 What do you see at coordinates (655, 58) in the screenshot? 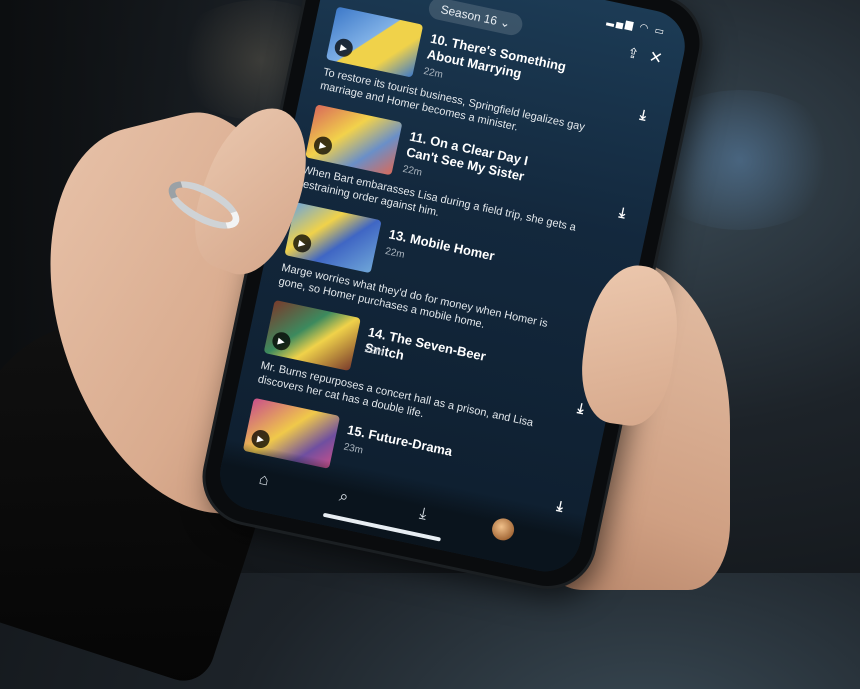
I see `close-icon: ✕` at bounding box center [655, 58].